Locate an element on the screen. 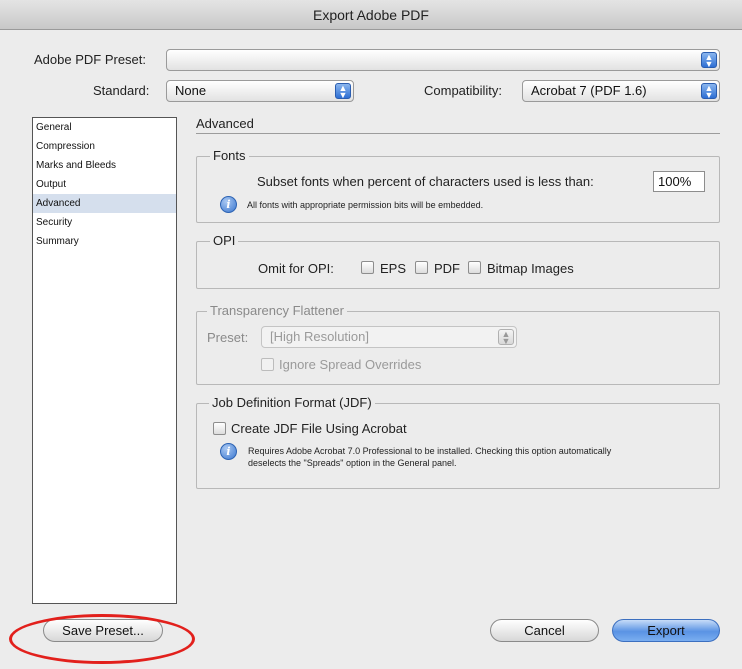 The width and height of the screenshot is (742, 669). opi-group-title: OPI is located at coordinates (224, 240).